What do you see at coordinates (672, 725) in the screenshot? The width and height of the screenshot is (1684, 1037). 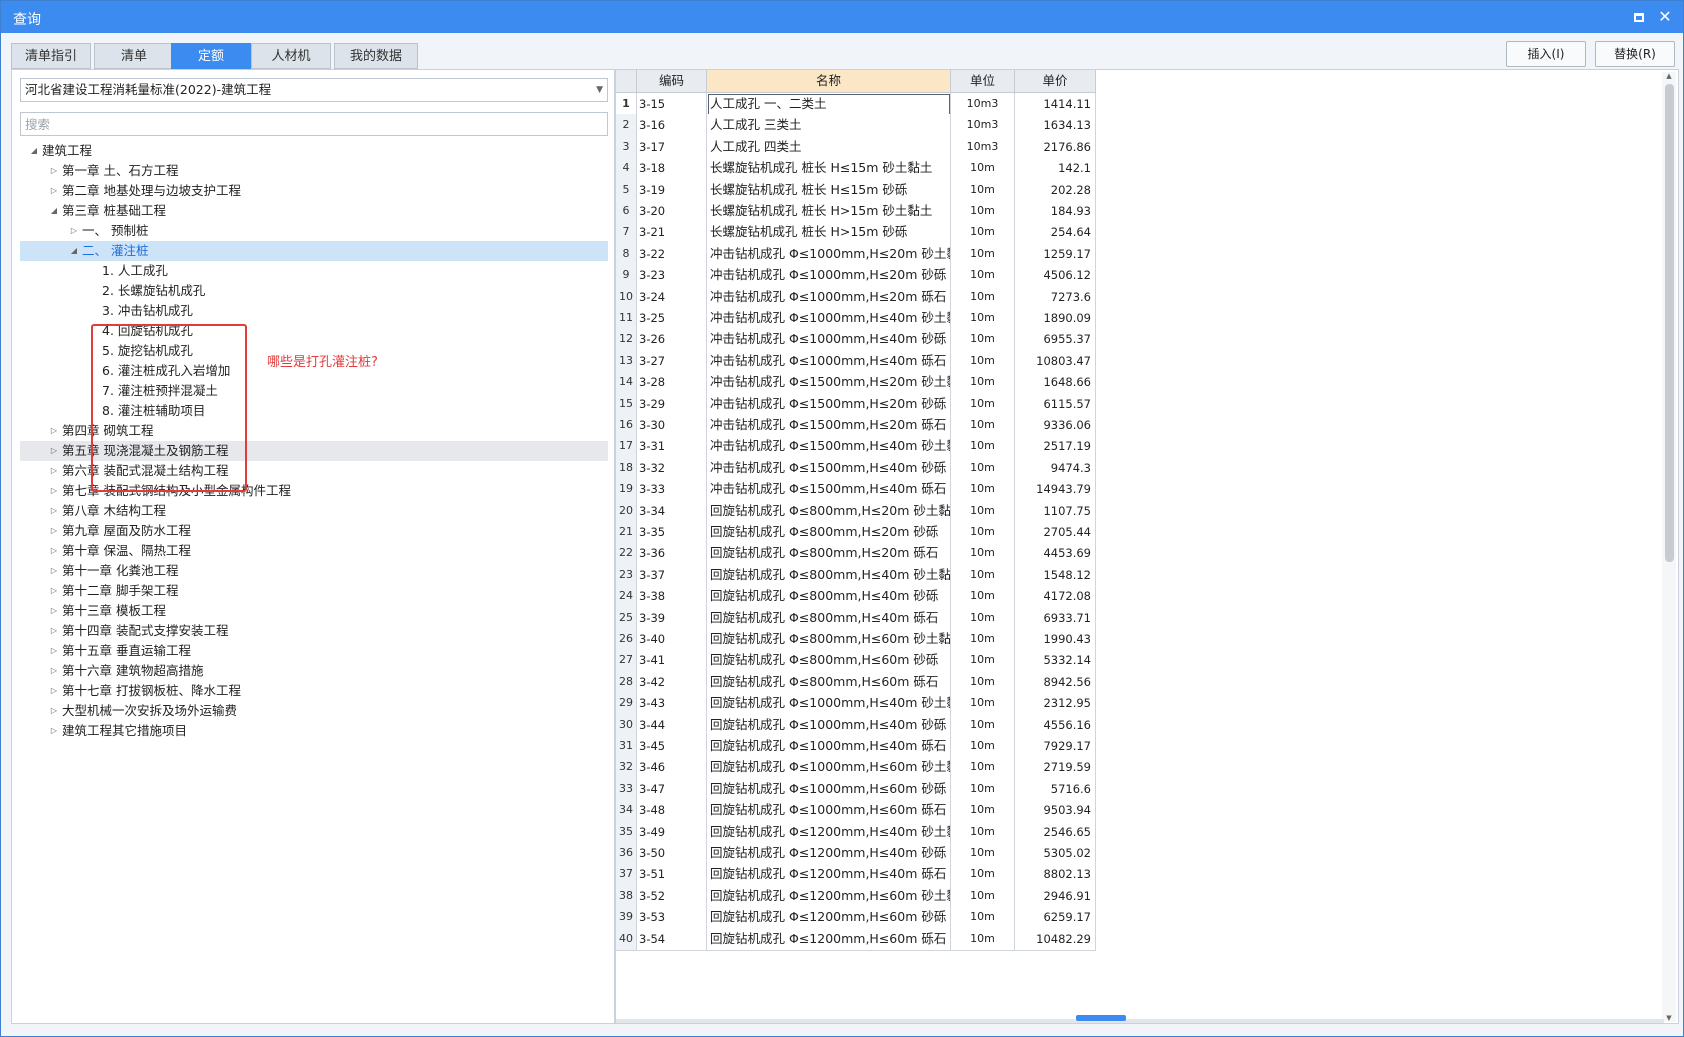 I see `code-cell: 3-44` at bounding box center [672, 725].